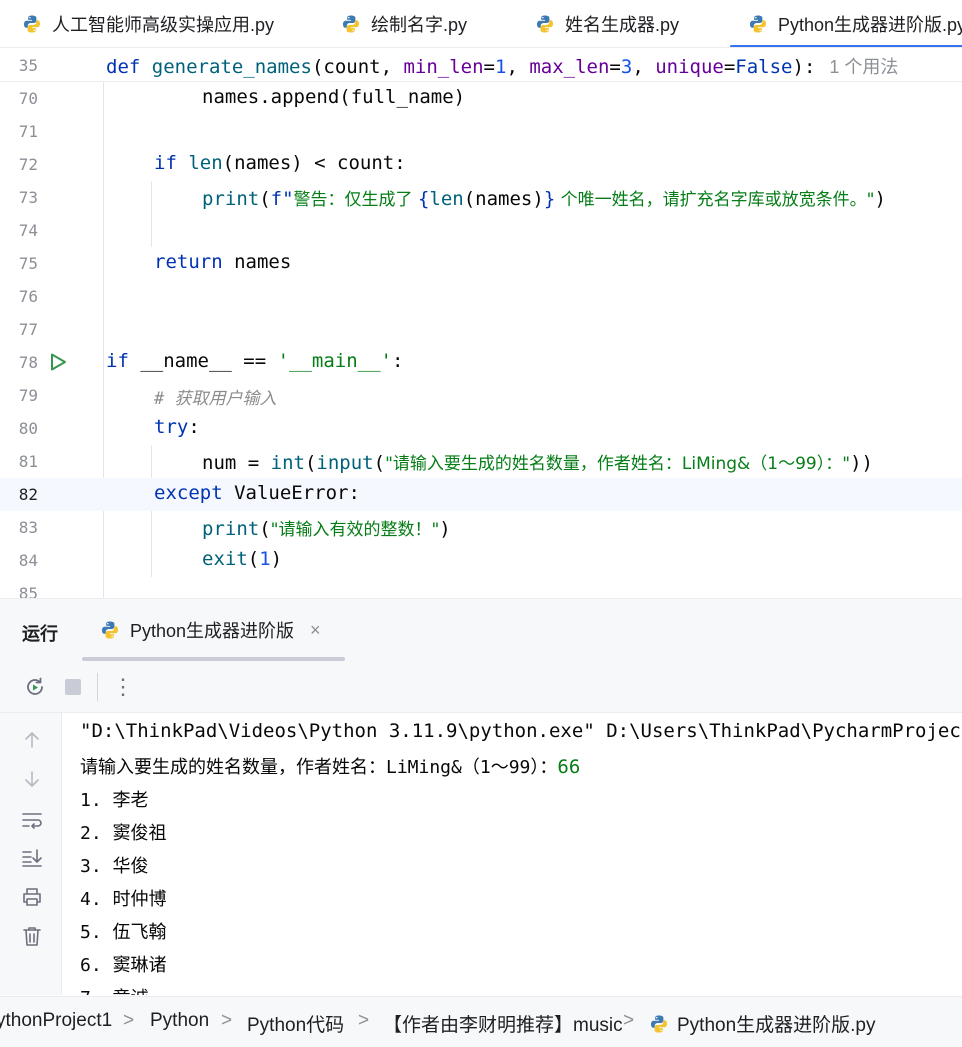 Image resolution: width=962 pixels, height=1047 pixels. Describe the element at coordinates (315, 630) in the screenshot. I see `close-icon: ×` at that location.